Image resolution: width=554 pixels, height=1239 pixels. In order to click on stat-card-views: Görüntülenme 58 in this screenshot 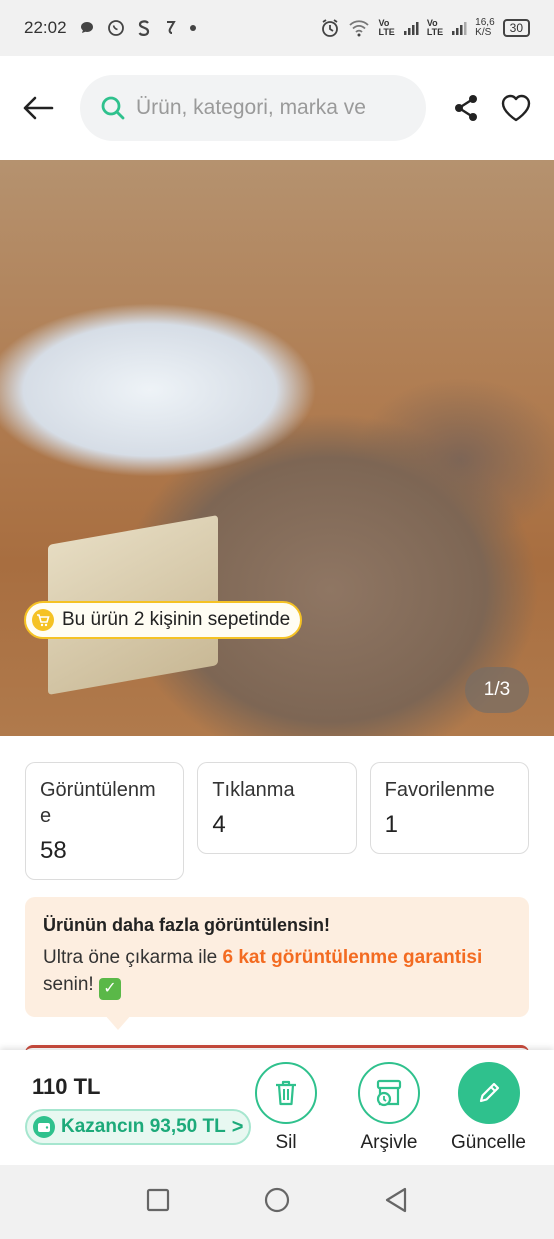, I will do `click(105, 821)`.